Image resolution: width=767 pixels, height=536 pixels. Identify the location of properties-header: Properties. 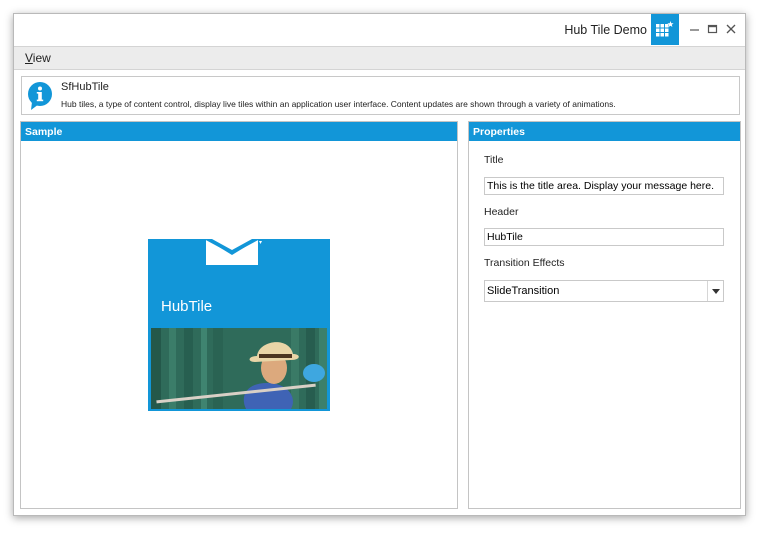
(604, 131).